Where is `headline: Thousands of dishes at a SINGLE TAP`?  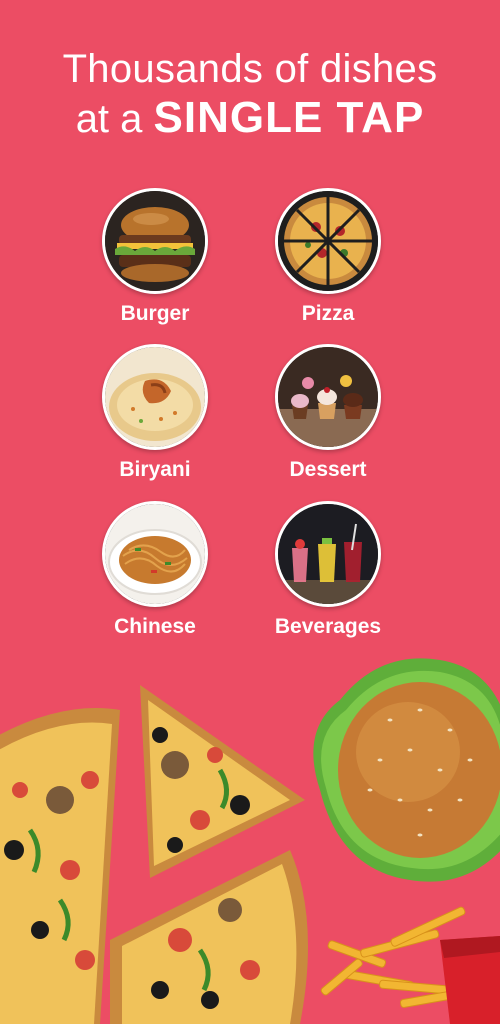 headline: Thousands of dishes at a SINGLE TAP is located at coordinates (250, 95).